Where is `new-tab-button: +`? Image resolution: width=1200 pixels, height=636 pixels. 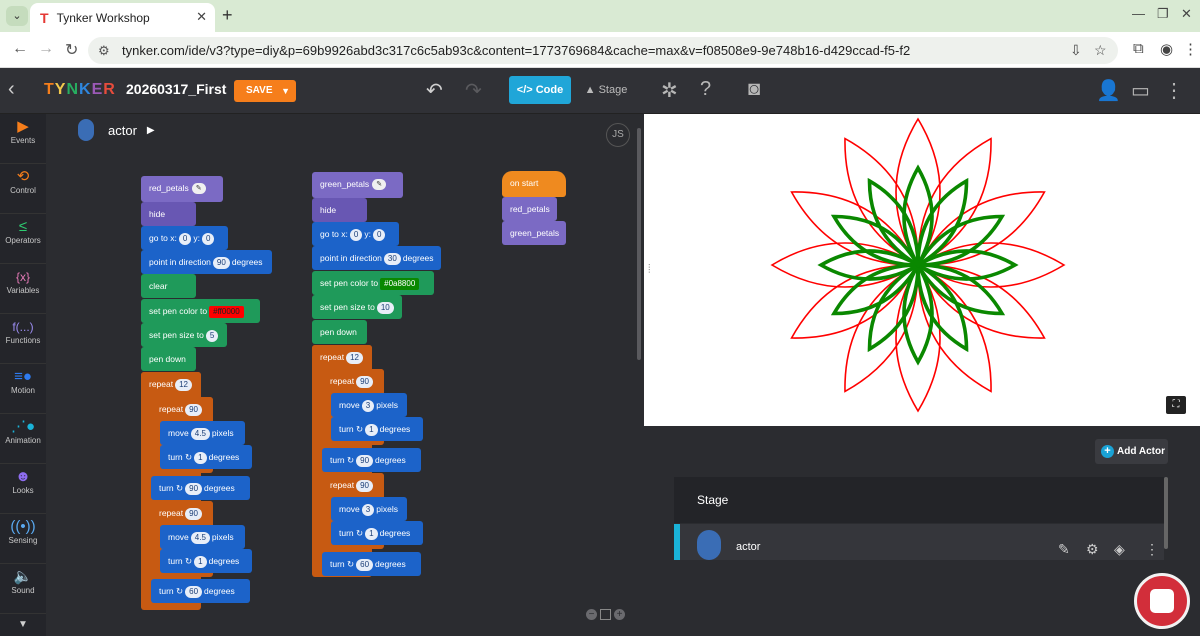
new-tab-button: + is located at coordinates (227, 15).